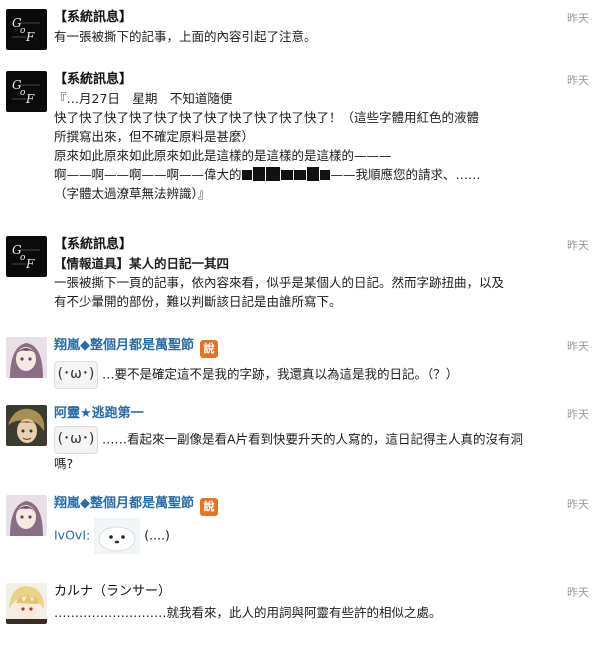 The width and height of the screenshot is (599, 663). I want to click on sender-name: カルナ（ランサー）, so click(306, 592).